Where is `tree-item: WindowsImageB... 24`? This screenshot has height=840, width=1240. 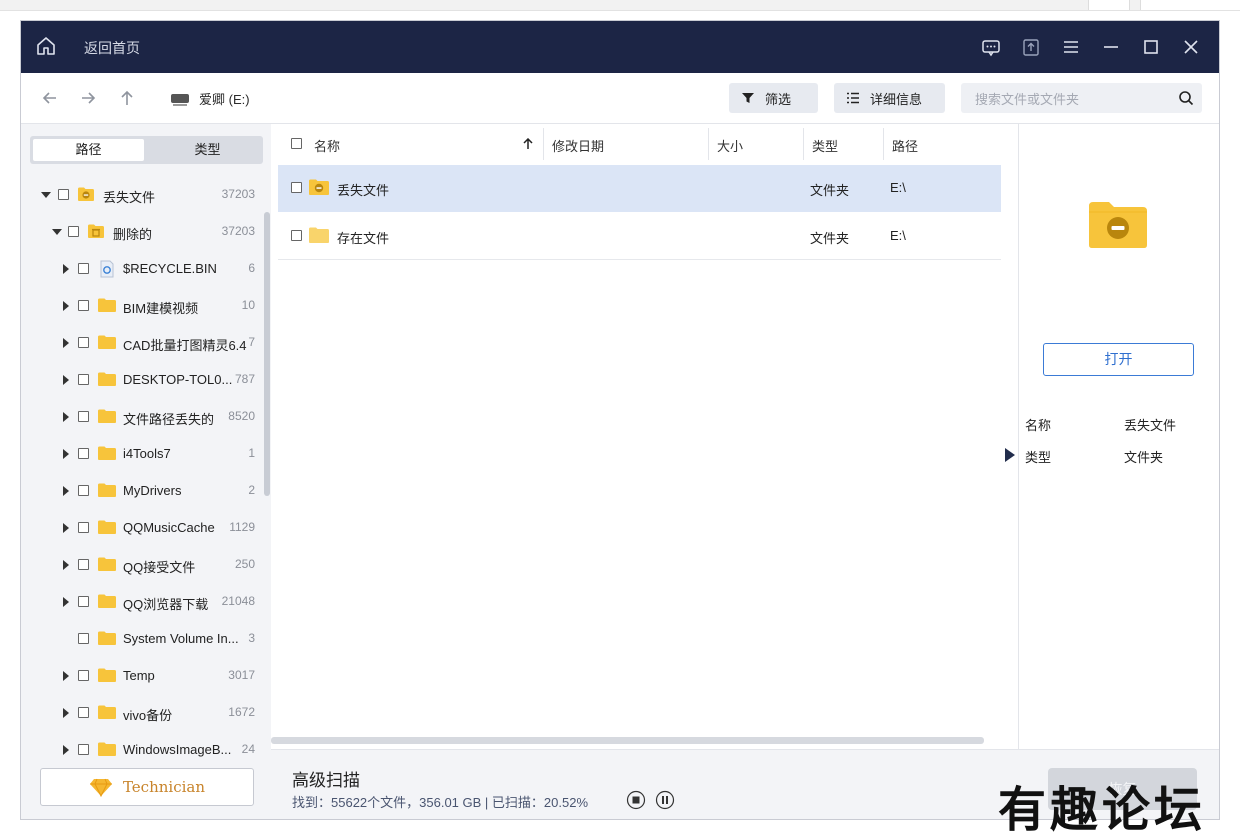 tree-item: WindowsImageB... 24 is located at coordinates (141, 747).